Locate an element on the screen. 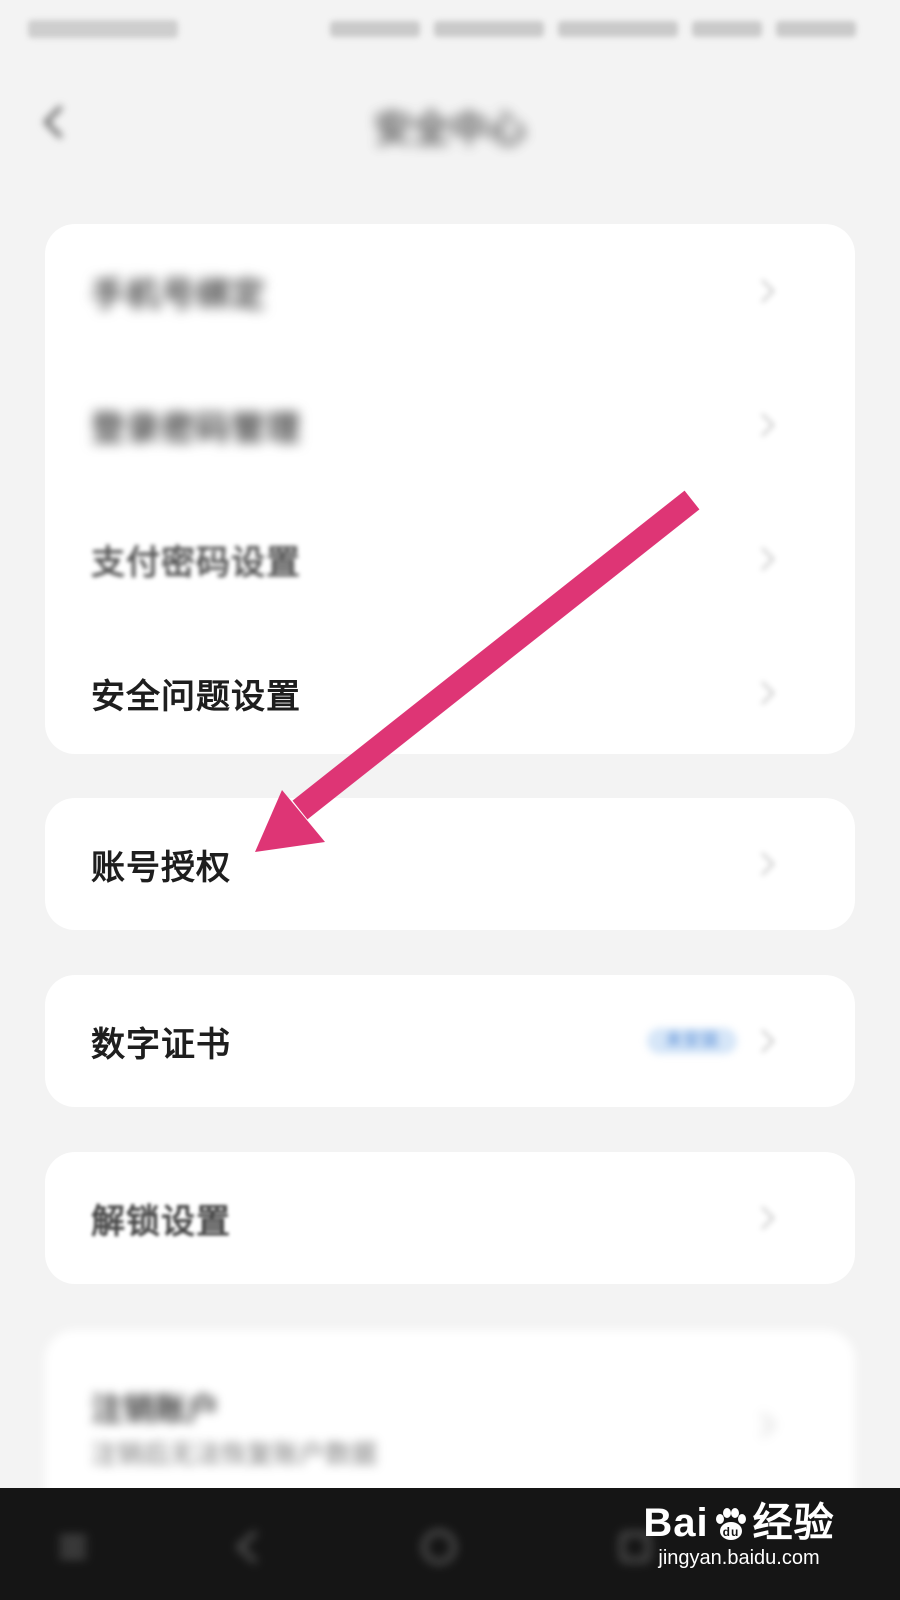 The width and height of the screenshot is (900, 1600). header: 安全中心 is located at coordinates (450, 125).